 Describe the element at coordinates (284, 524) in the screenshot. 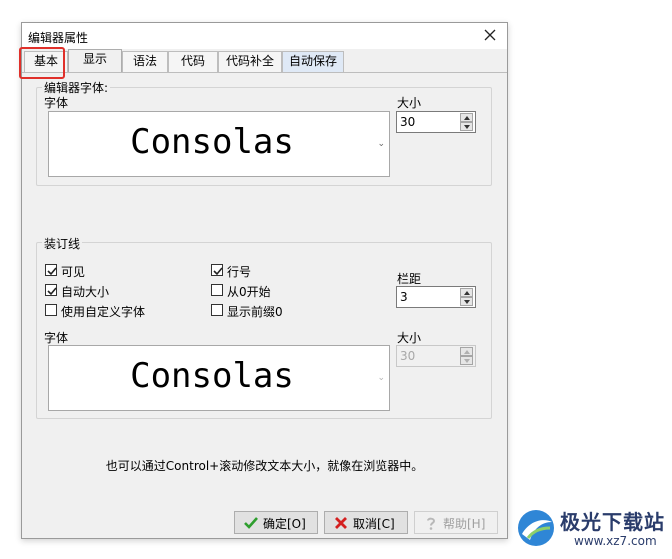

I see `ok-button-label: 确定[O]` at that location.